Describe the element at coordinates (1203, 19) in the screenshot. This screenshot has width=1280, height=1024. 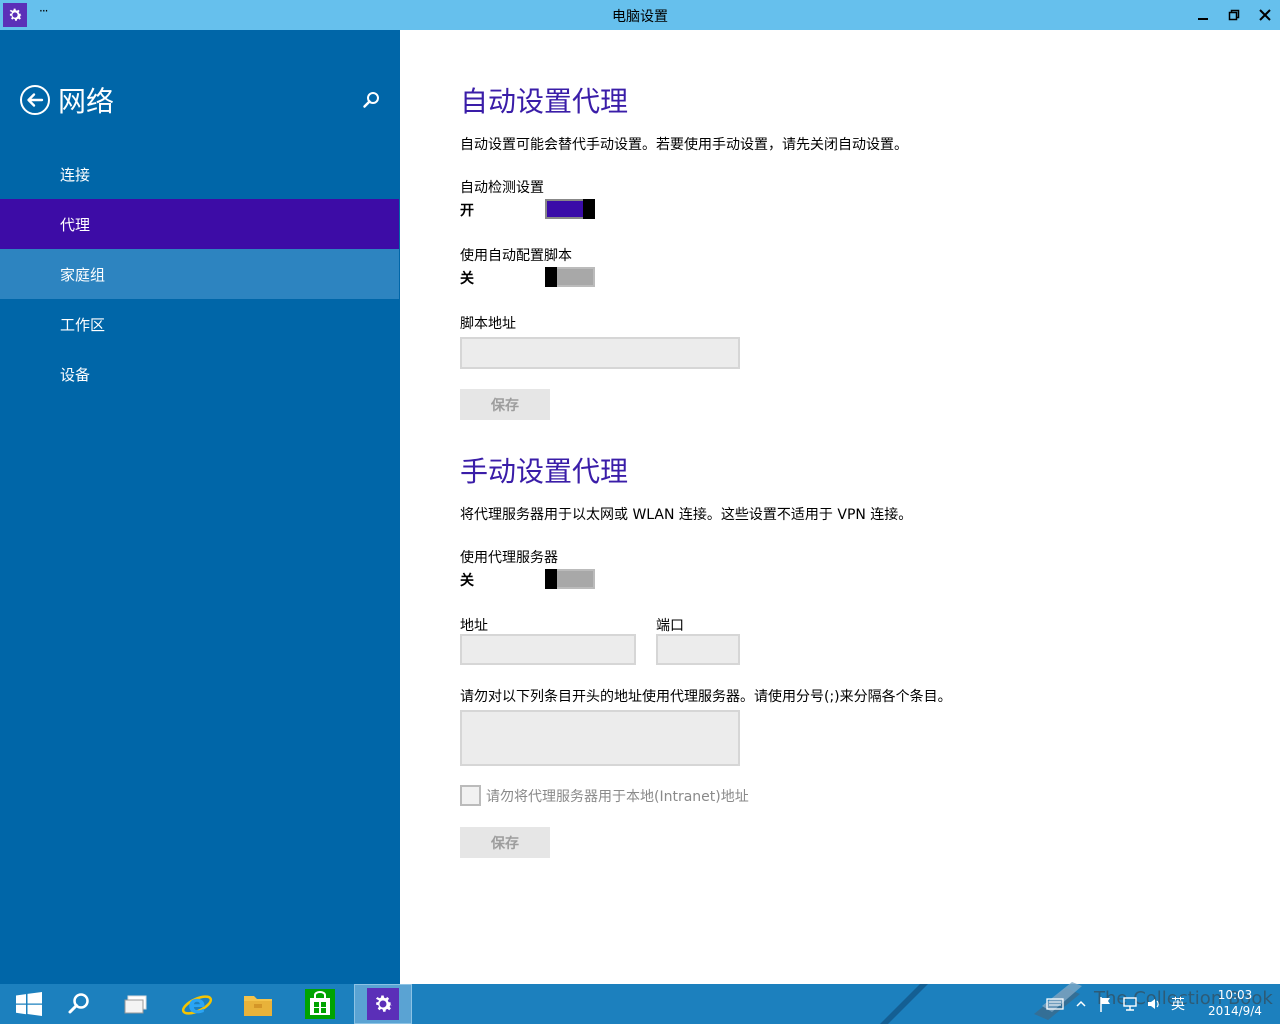
I see `minimize-icon` at that location.